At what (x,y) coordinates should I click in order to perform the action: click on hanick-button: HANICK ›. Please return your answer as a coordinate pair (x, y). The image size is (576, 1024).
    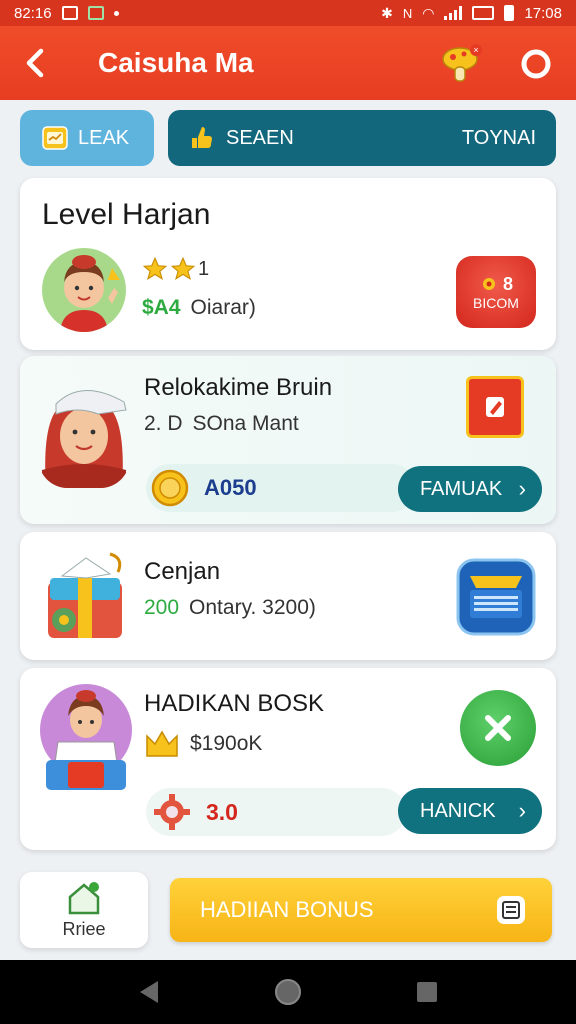
    Looking at the image, I should click on (470, 811).